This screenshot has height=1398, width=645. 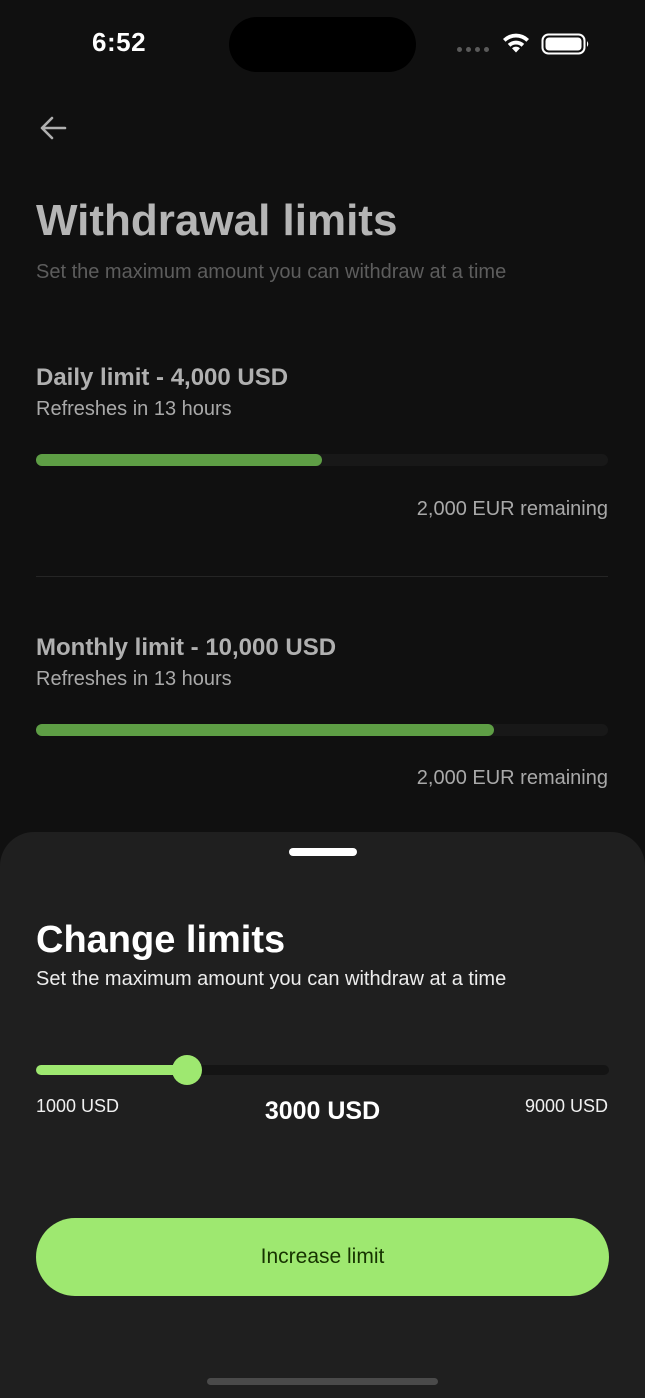 I want to click on monthly-limit-title: Monthly limit - 10,000 USD, so click(x=186, y=647).